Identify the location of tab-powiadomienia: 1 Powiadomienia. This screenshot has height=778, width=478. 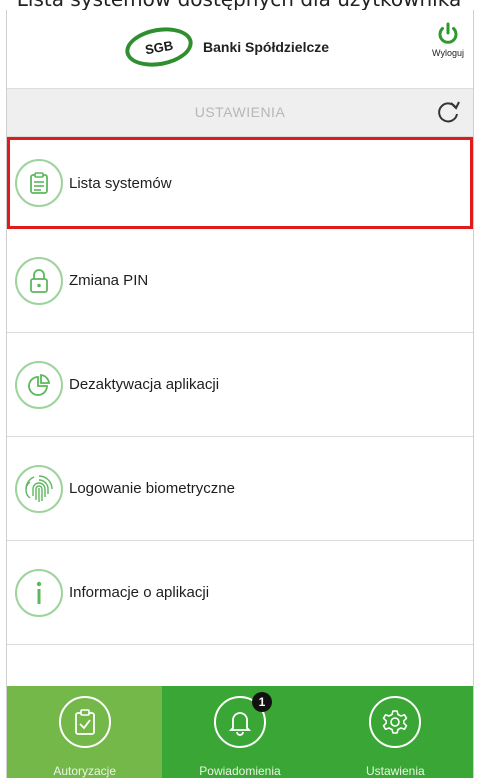
(239, 732).